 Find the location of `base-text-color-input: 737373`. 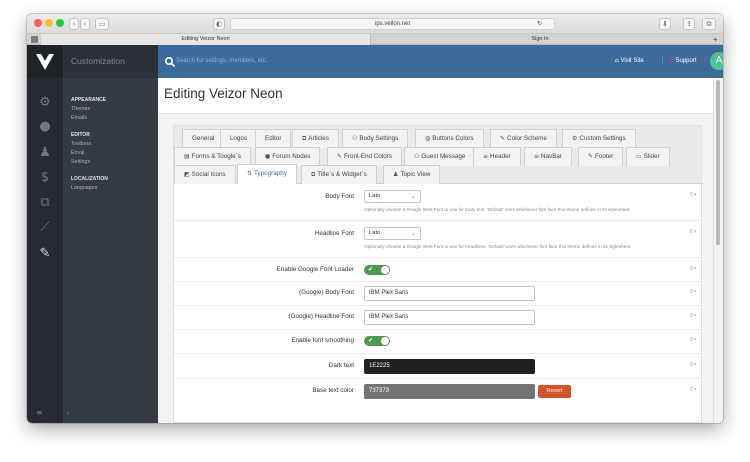

base-text-color-input: 737373 is located at coordinates (449, 391).